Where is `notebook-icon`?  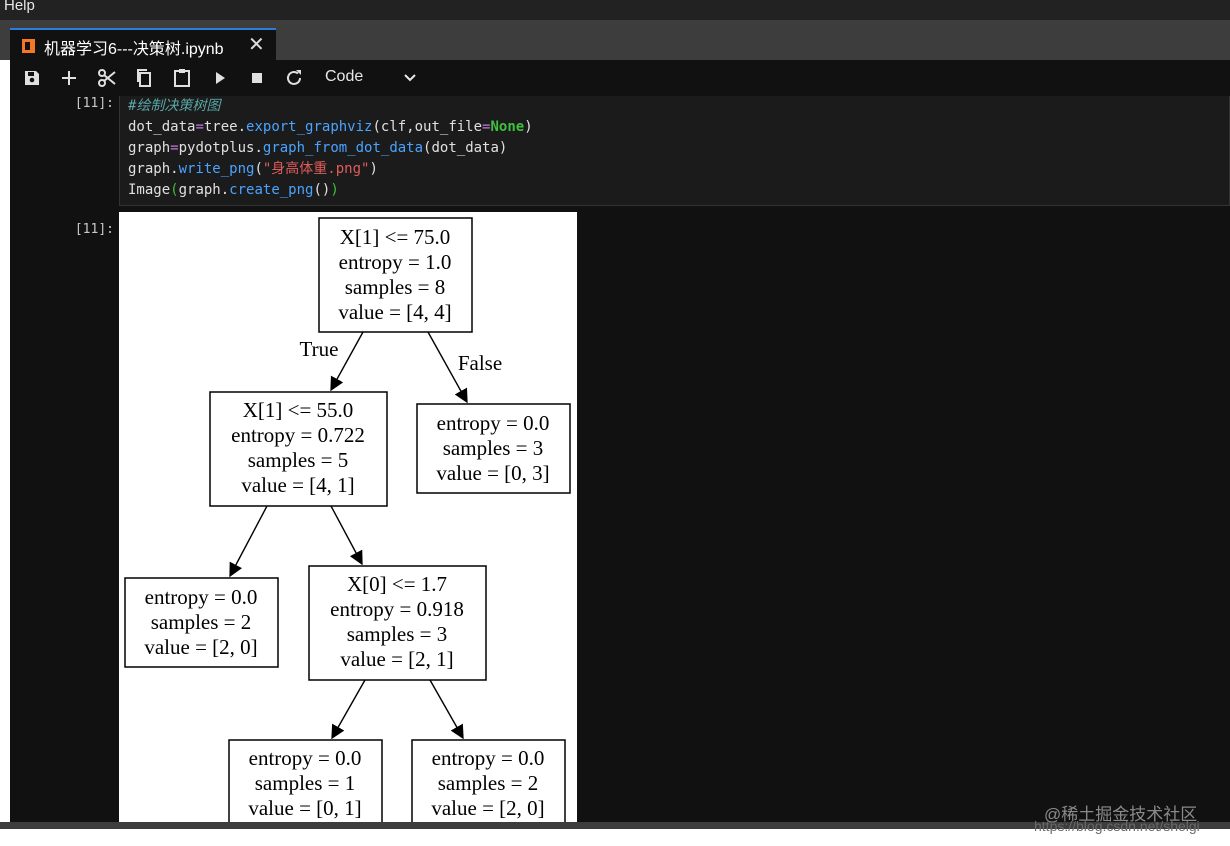
notebook-icon is located at coordinates (28, 46).